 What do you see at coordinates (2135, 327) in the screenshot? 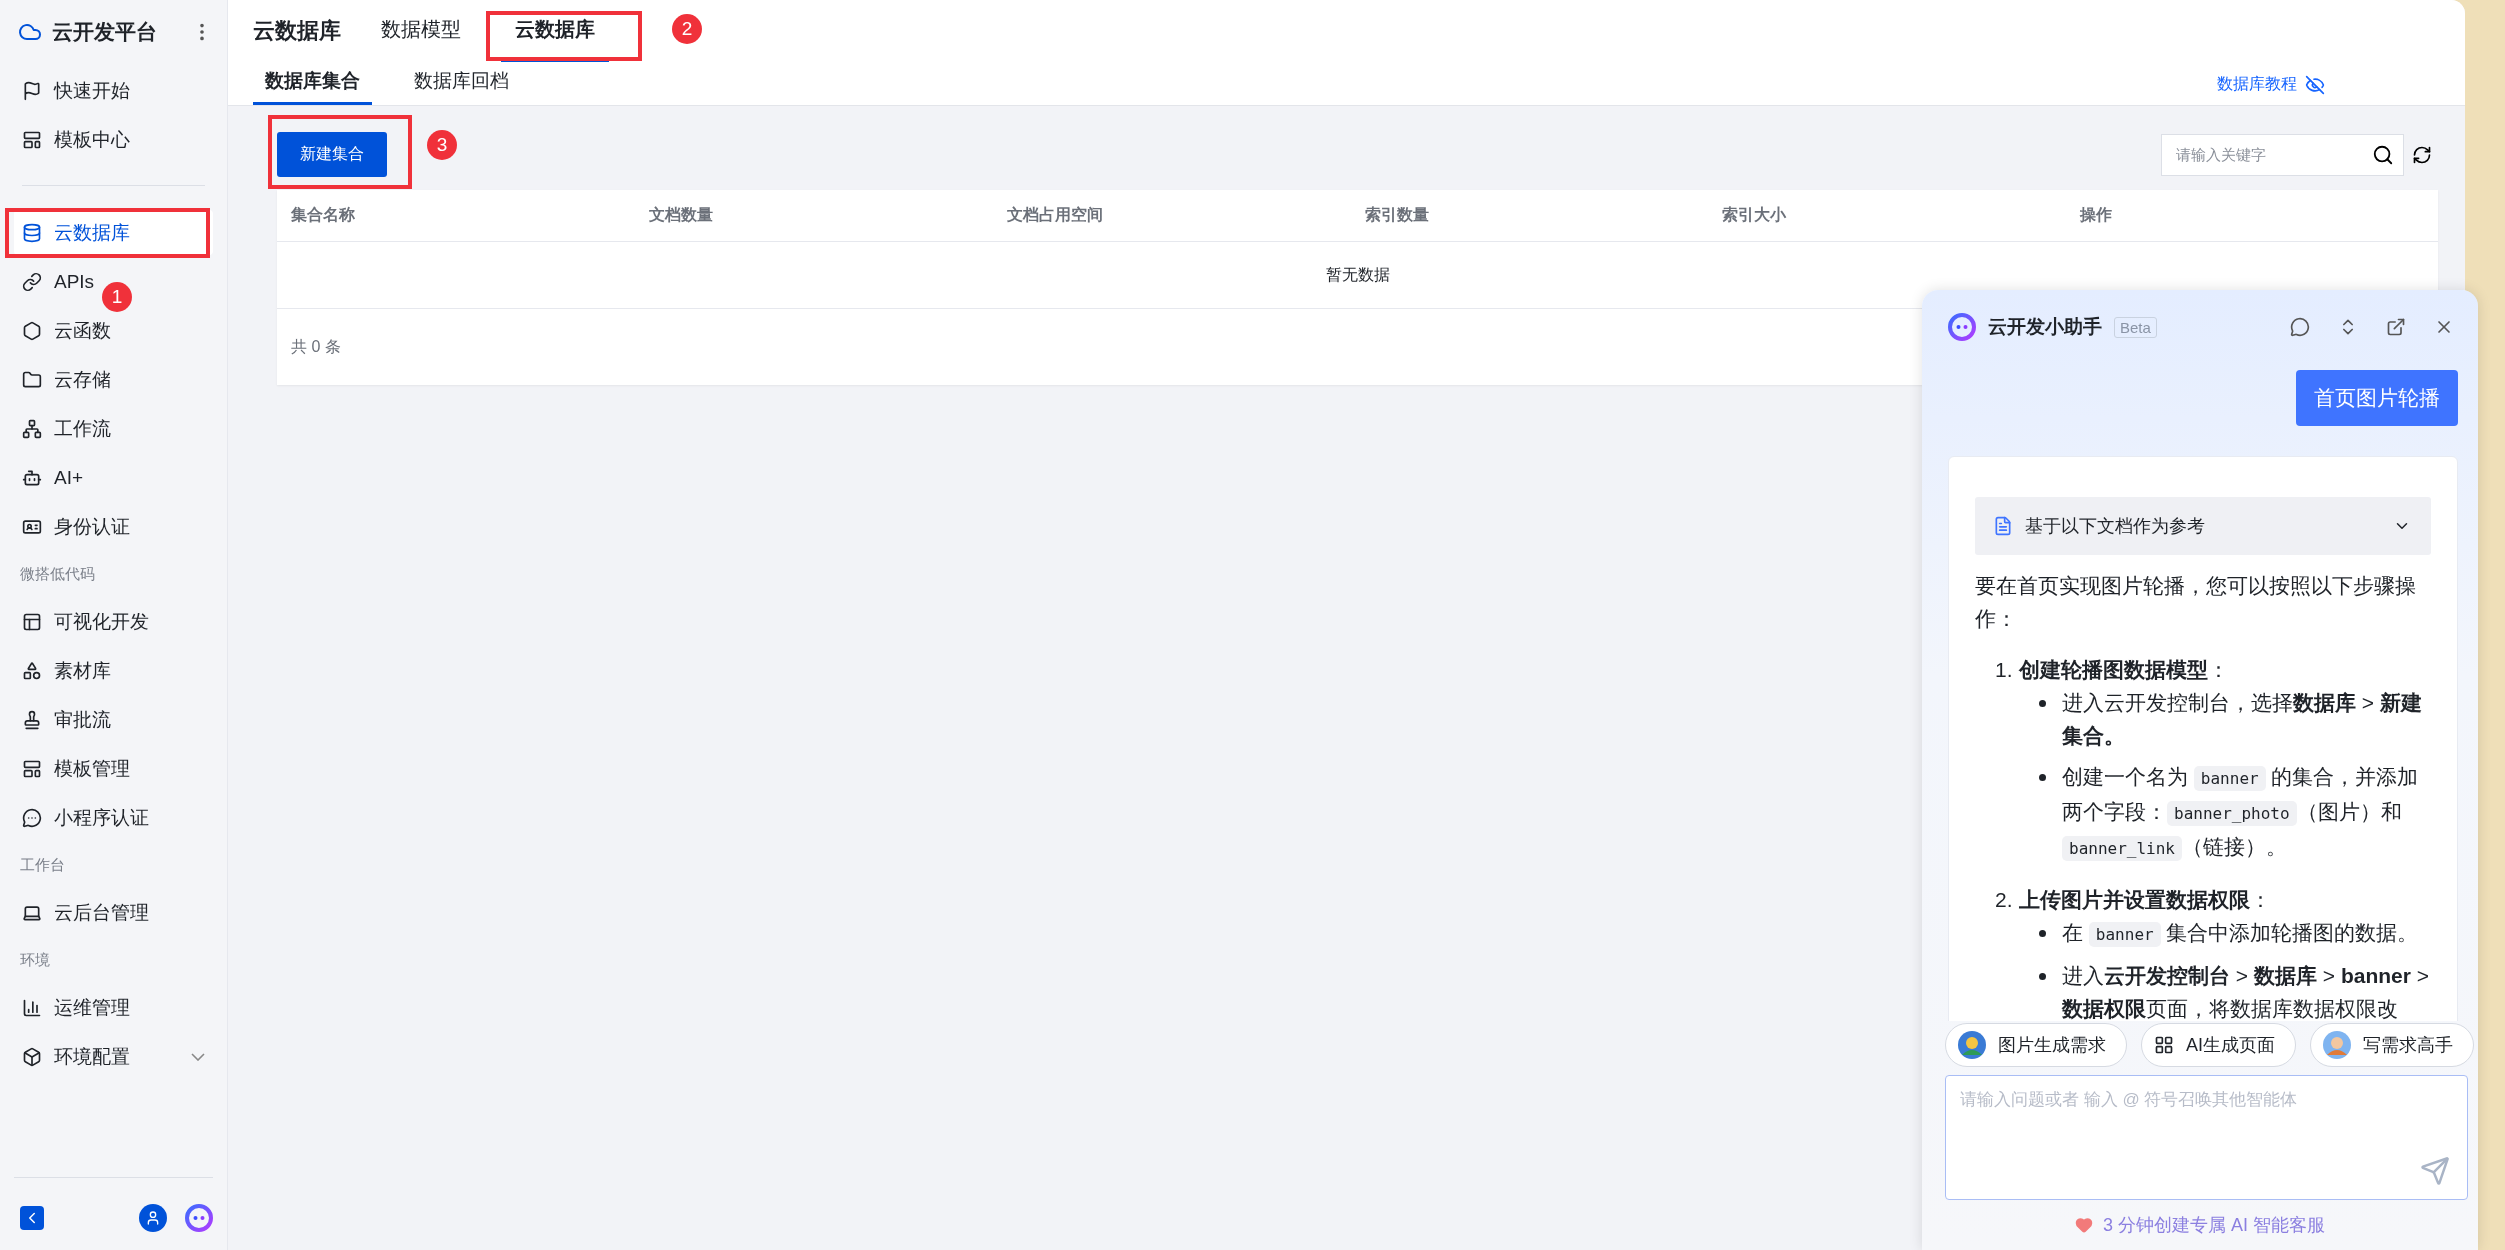
I see `beta-badge: Beta` at bounding box center [2135, 327].